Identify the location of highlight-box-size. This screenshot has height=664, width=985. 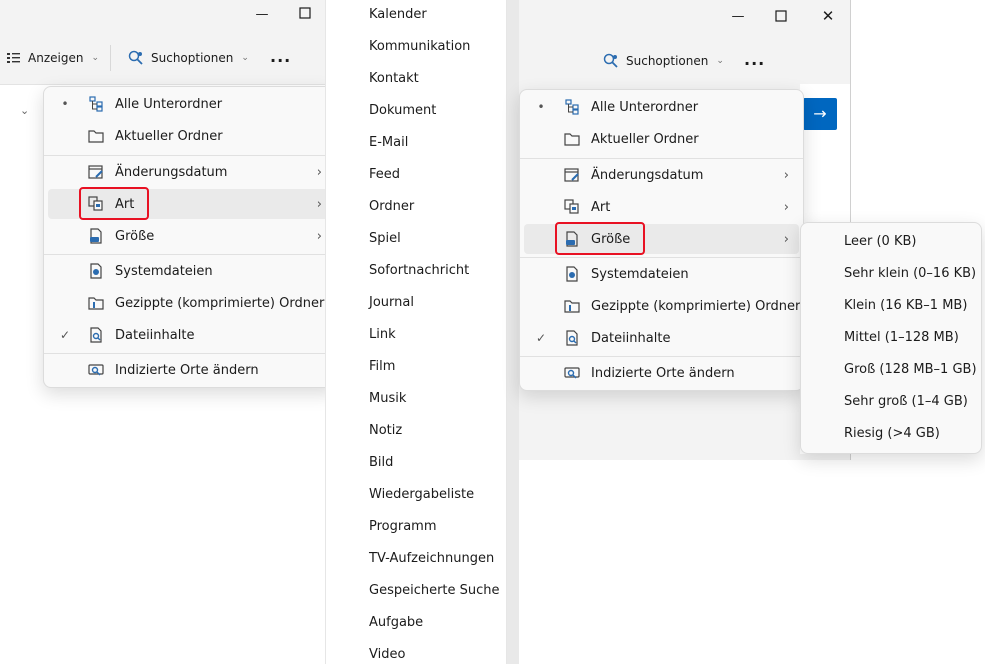
(600, 238).